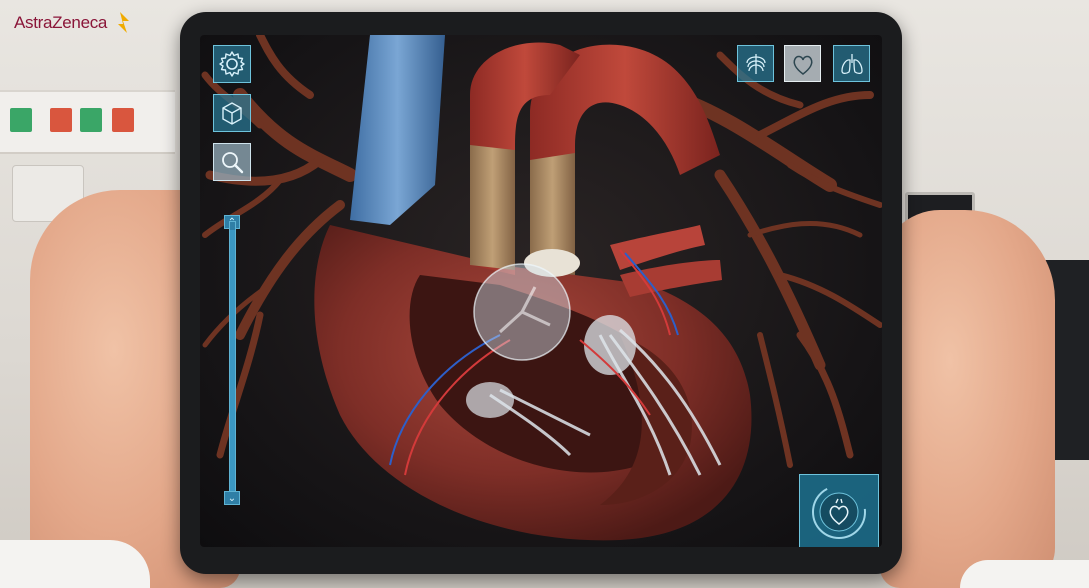 The width and height of the screenshot is (1089, 588). What do you see at coordinates (397, 130) in the screenshot?
I see `vena-cava` at bounding box center [397, 130].